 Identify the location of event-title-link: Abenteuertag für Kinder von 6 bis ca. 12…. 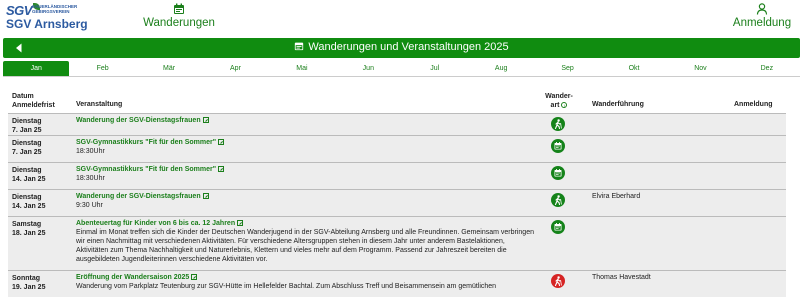
(306, 223).